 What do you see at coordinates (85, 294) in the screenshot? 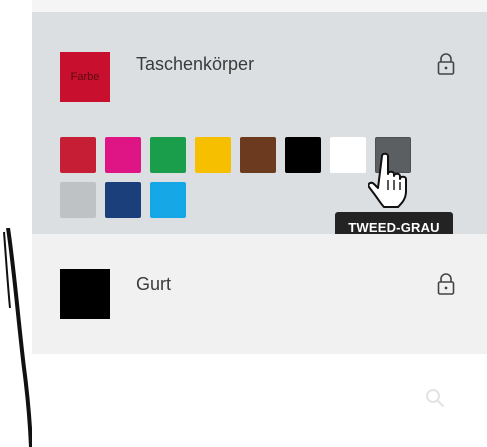
I see `current-color-swatch` at bounding box center [85, 294].